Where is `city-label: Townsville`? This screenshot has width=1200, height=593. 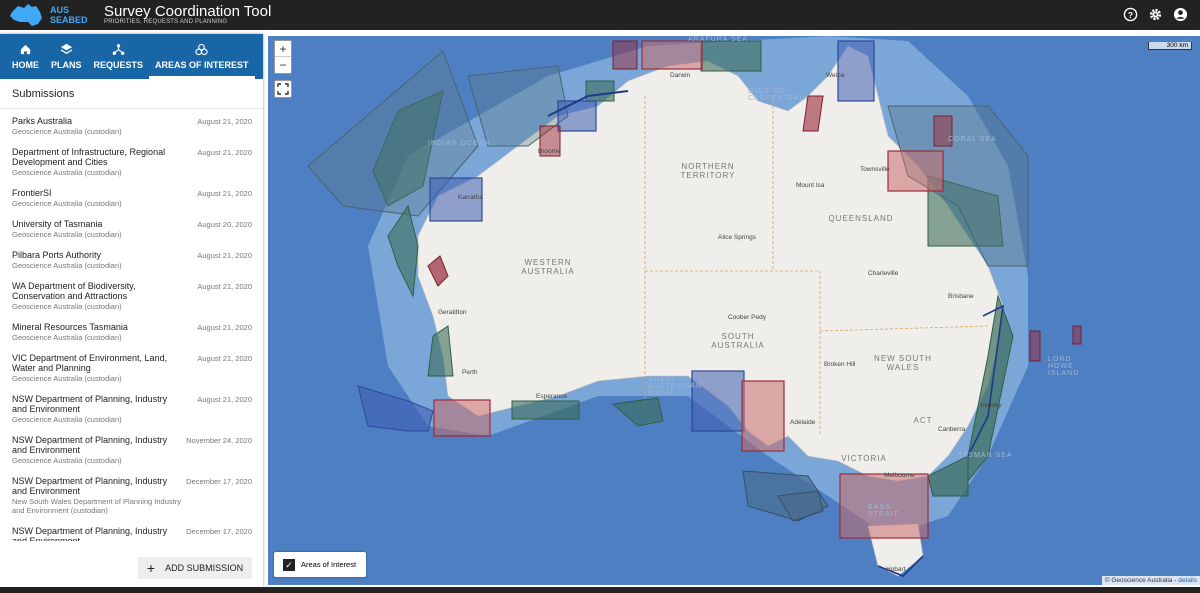
city-label: Townsville is located at coordinates (875, 169).